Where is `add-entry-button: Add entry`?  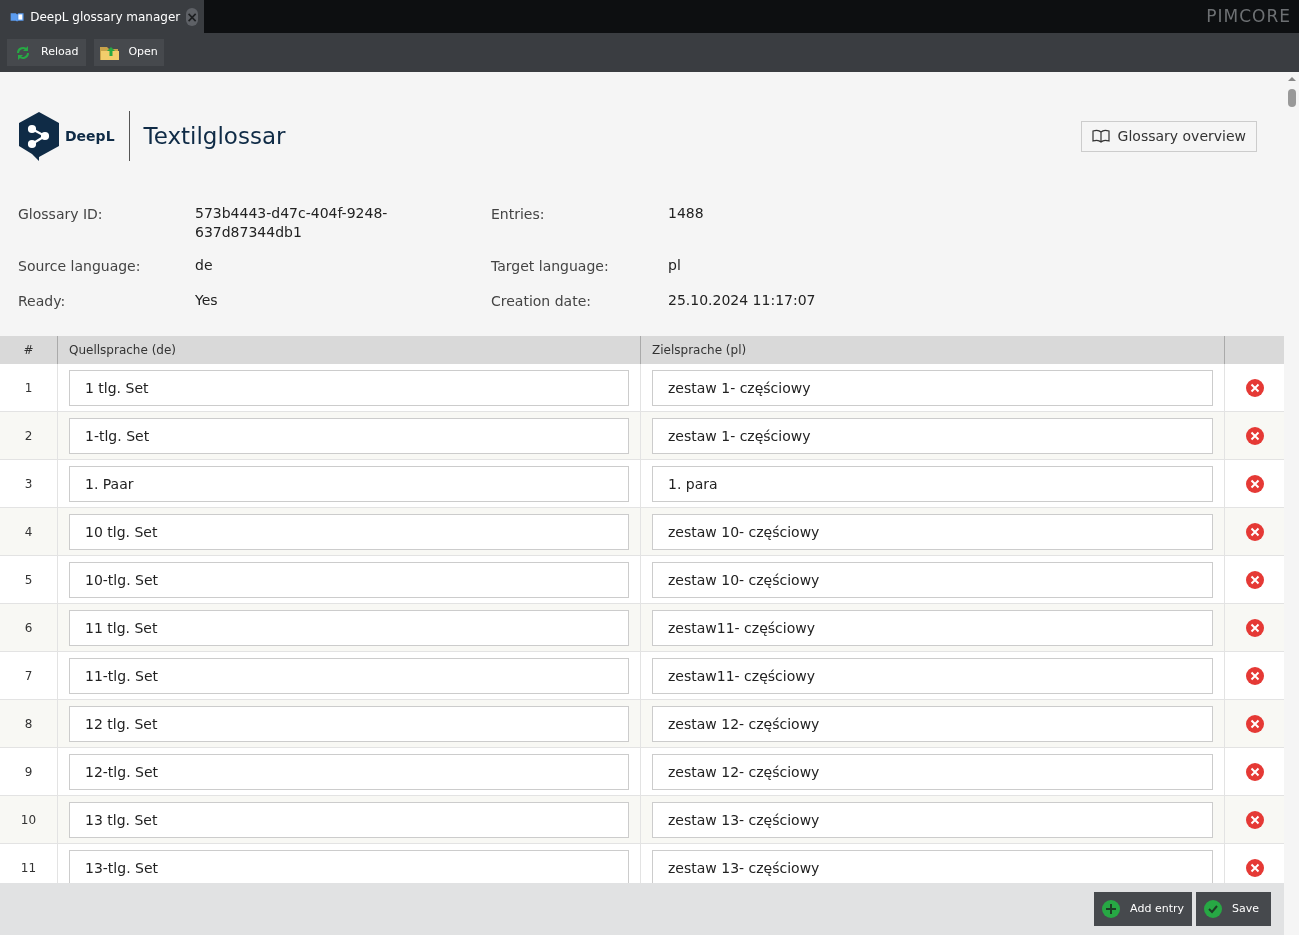 add-entry-button: Add entry is located at coordinates (1143, 909).